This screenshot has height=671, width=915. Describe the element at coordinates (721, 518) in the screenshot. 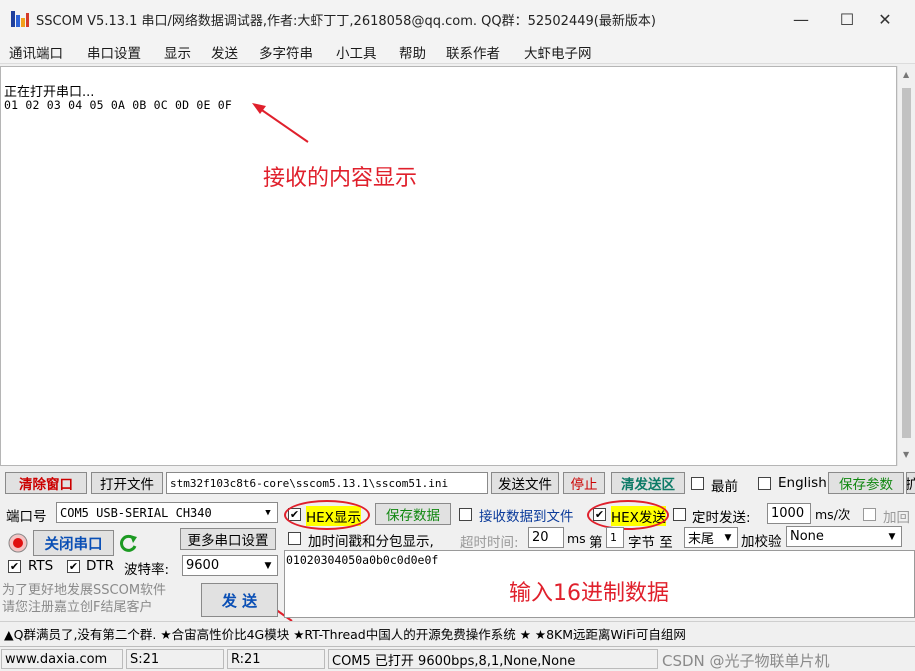

I see `timed-send-label: 定时发送:` at that location.